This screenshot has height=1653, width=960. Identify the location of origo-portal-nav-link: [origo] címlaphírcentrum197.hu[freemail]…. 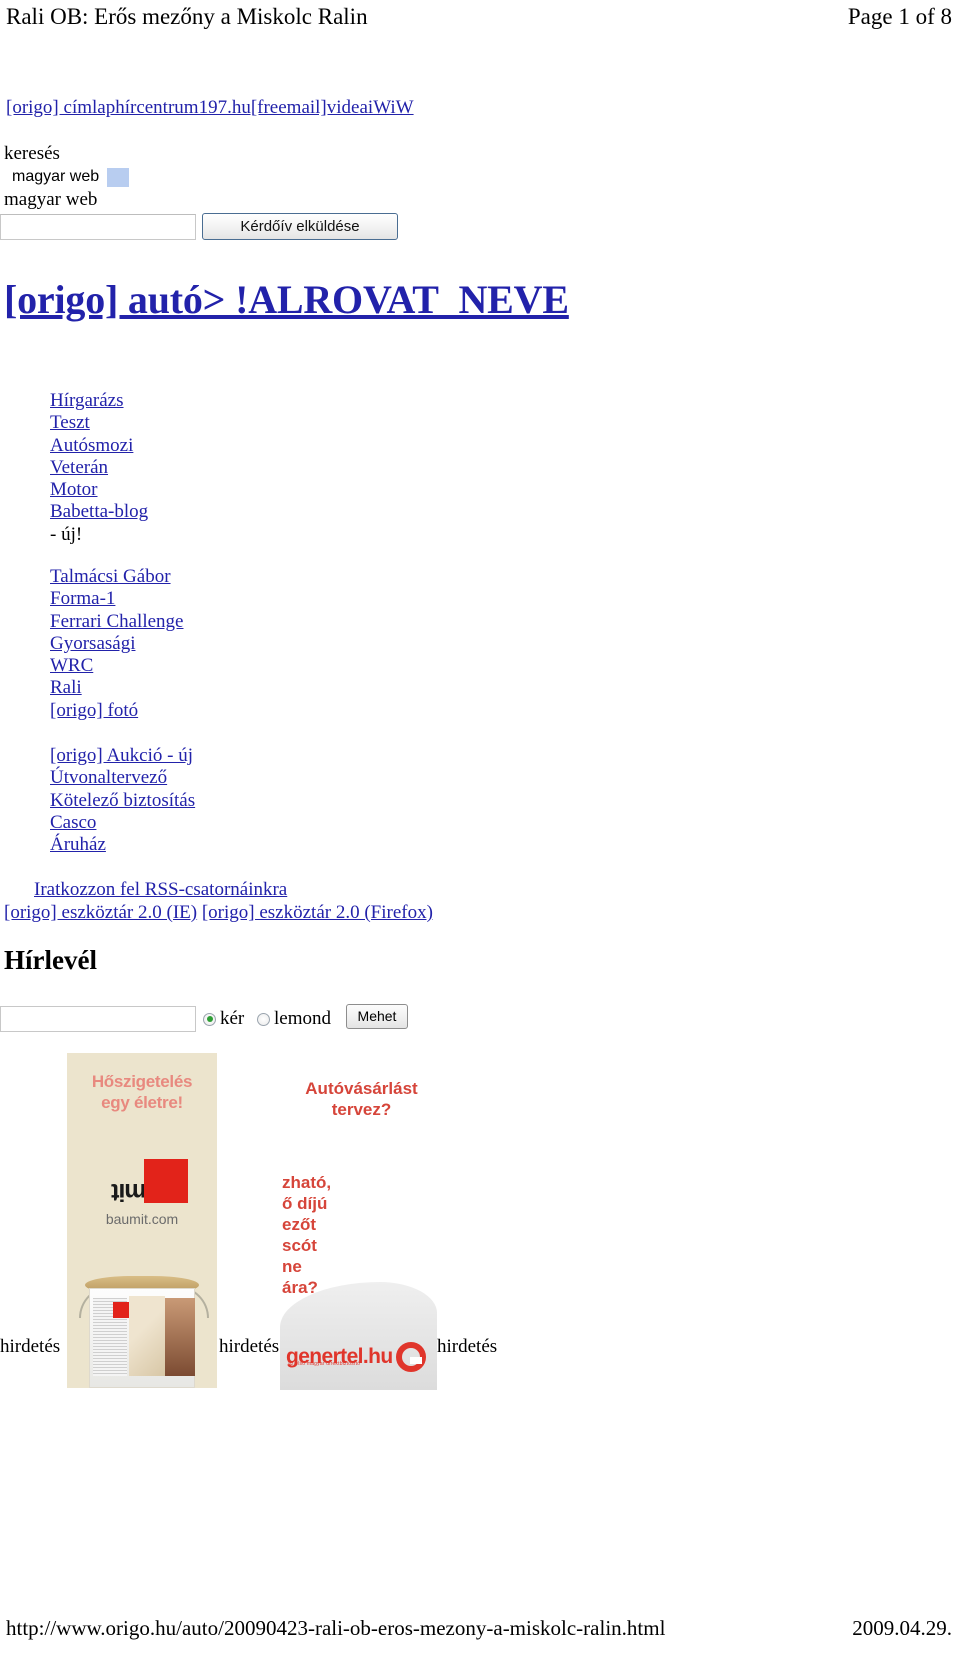
(210, 107).